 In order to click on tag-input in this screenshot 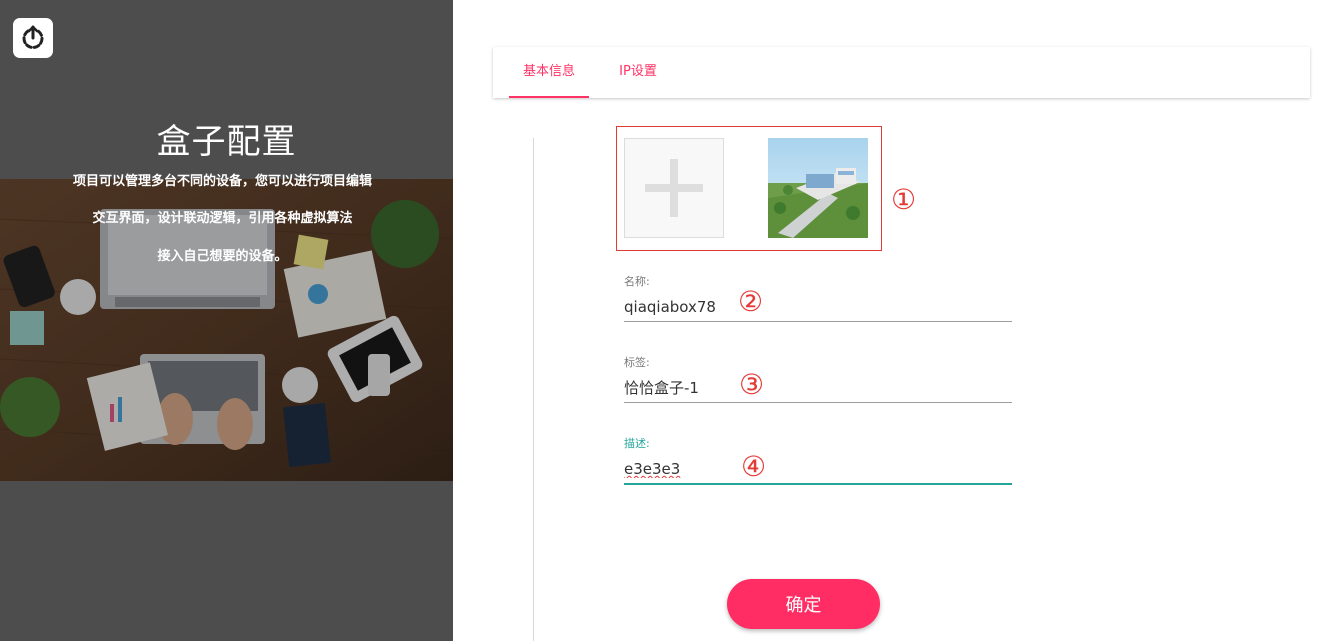, I will do `click(818, 388)`.